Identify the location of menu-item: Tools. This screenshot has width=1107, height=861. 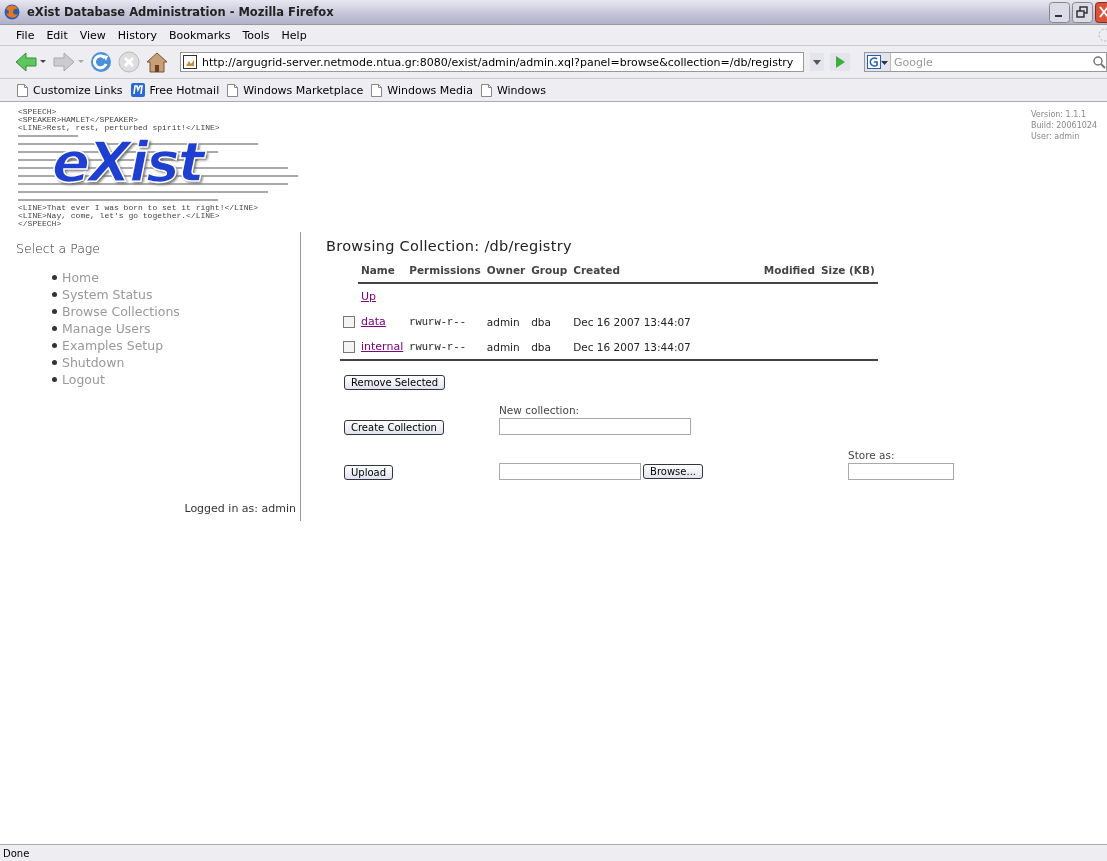
(256, 35).